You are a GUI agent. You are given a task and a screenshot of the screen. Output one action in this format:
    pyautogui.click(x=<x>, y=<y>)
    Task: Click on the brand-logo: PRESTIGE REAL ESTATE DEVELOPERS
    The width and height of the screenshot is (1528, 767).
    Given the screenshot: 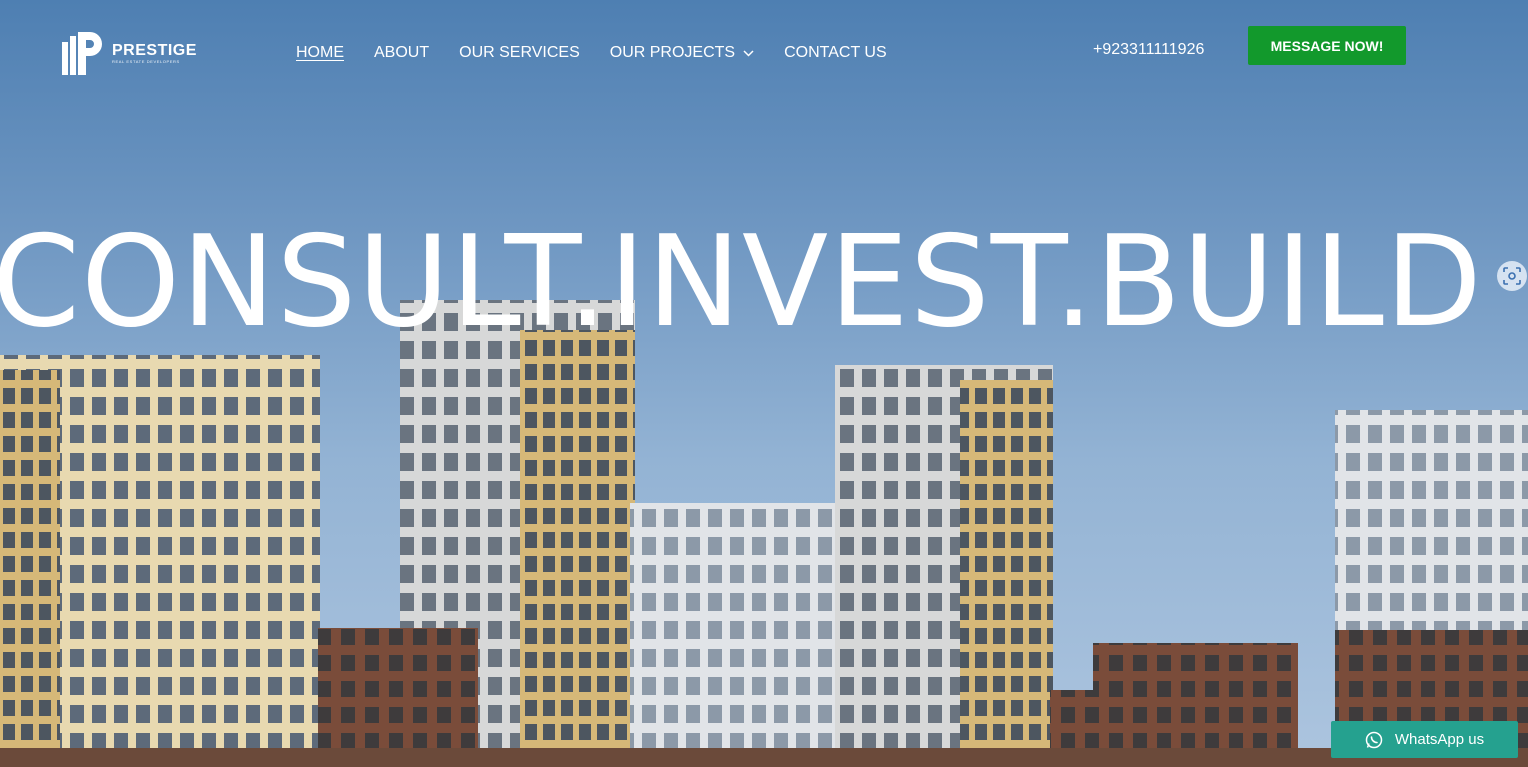 What is the action you would take?
    pyautogui.click(x=128, y=54)
    